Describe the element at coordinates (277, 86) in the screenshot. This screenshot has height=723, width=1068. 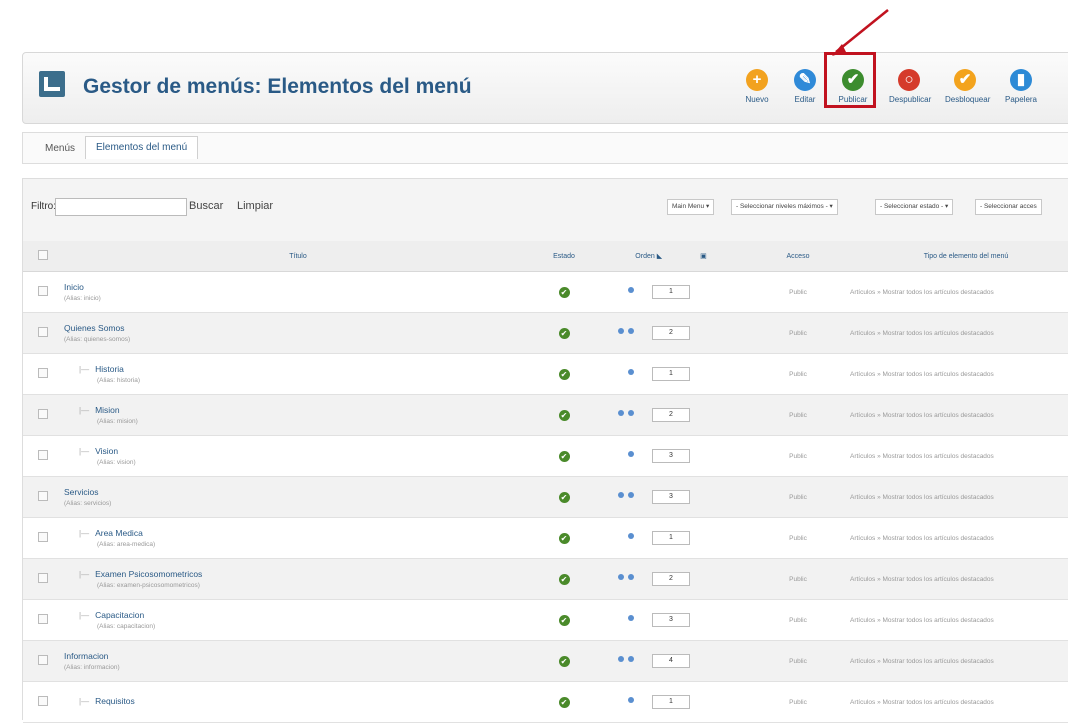
I see `page-title: Gestor de menús: Elementos del menú` at that location.